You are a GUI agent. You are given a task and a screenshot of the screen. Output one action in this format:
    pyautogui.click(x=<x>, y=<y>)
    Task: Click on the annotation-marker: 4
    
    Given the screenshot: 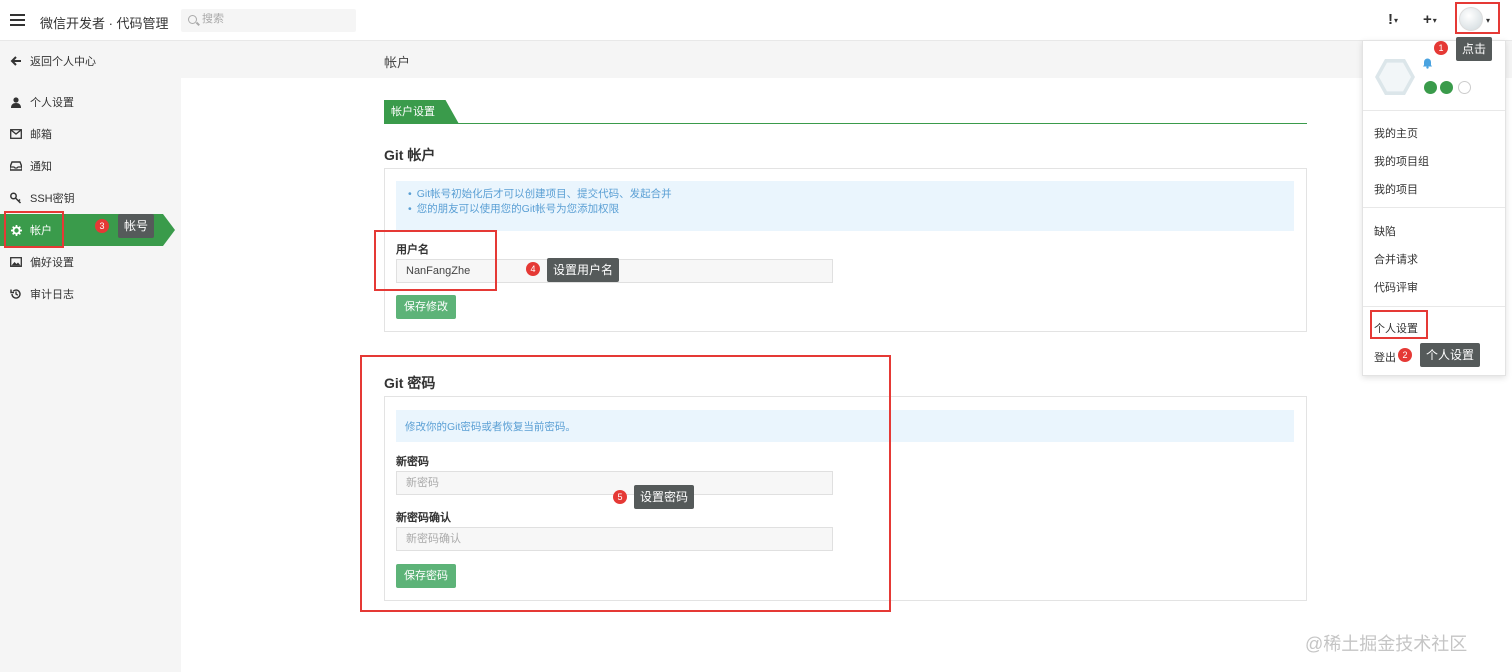 What is the action you would take?
    pyautogui.click(x=533, y=269)
    